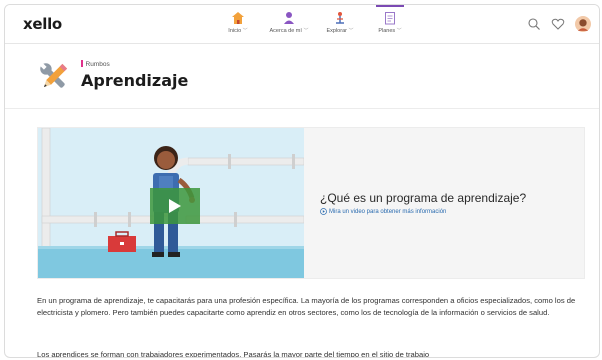  Describe the element at coordinates (423, 198) in the screenshot. I see `card-title: ¿Qué es un programa de aprendizaje?` at that location.